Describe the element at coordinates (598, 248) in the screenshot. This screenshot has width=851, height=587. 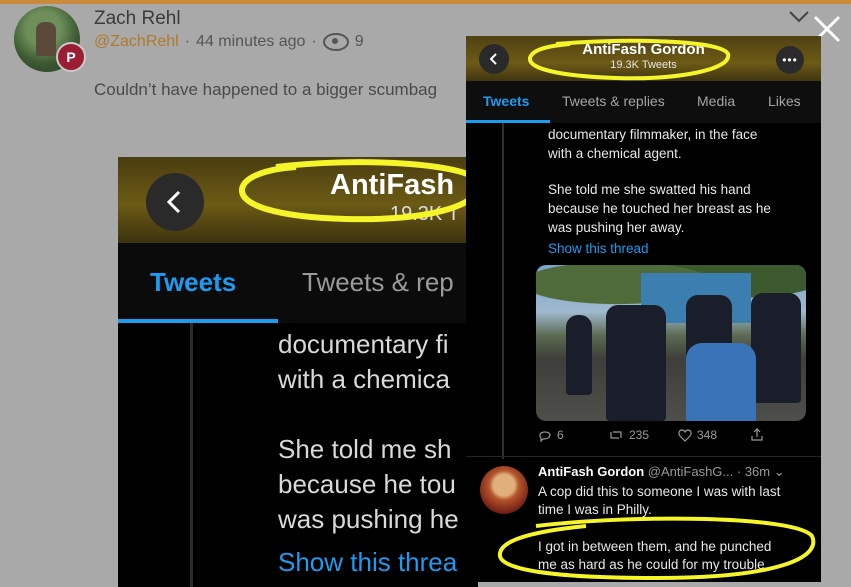
I see `tw-show-thread-link: Show this thread` at that location.